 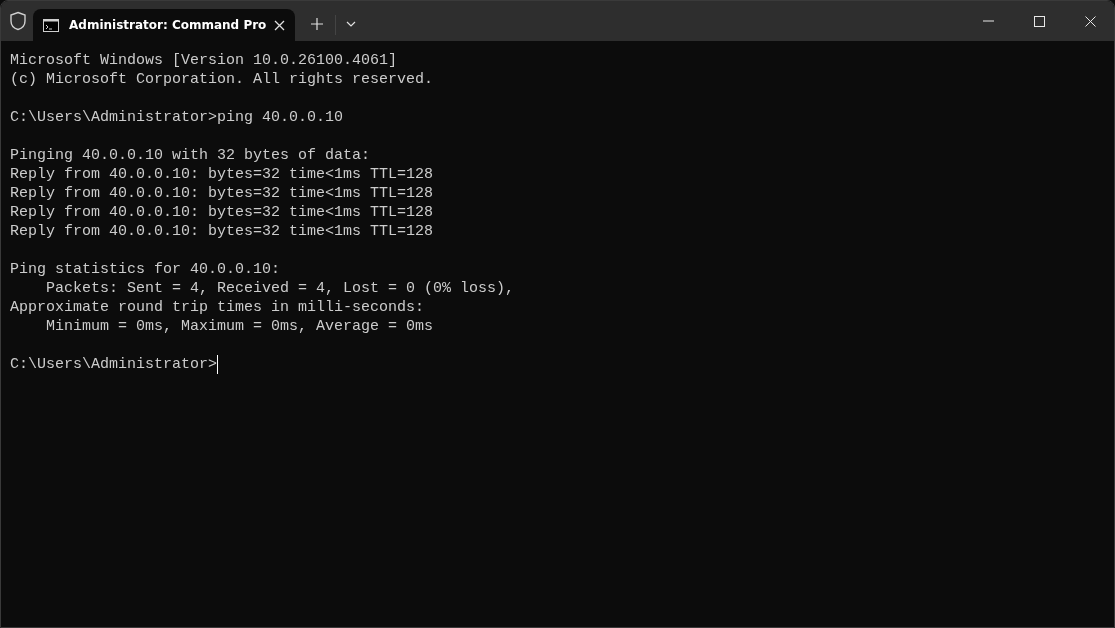 I want to click on text-cursor, so click(x=218, y=364).